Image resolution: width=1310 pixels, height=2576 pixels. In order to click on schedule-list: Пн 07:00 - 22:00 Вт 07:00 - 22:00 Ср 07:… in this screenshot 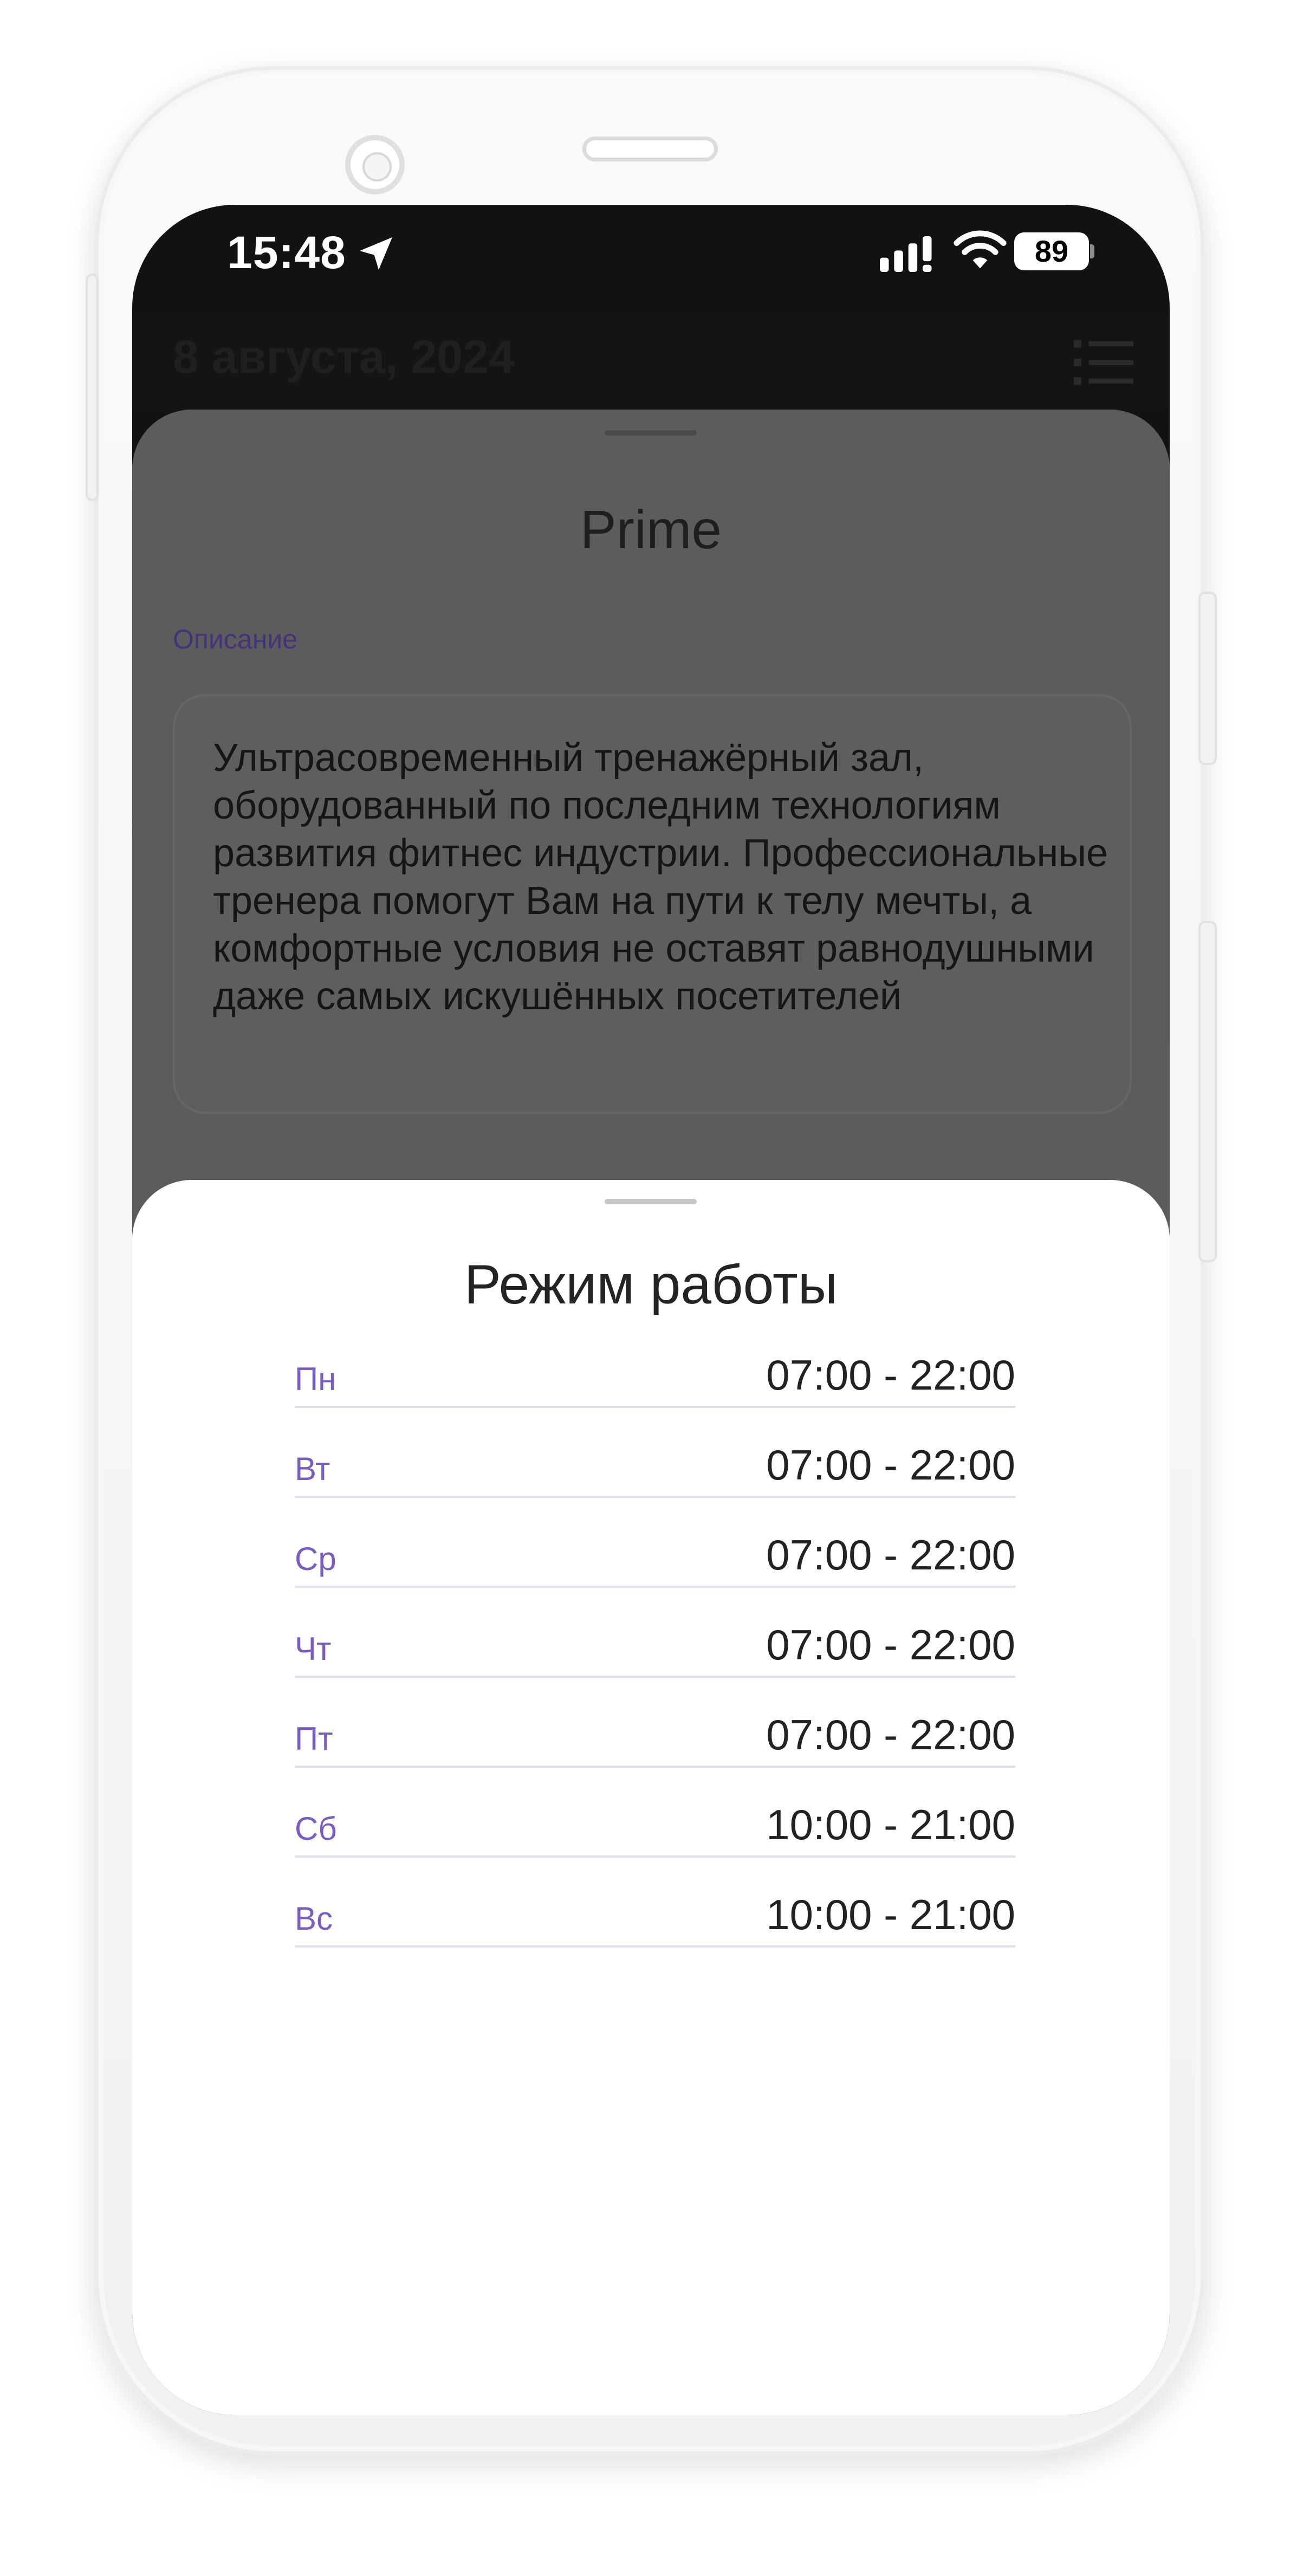, I will do `click(655, 1660)`.